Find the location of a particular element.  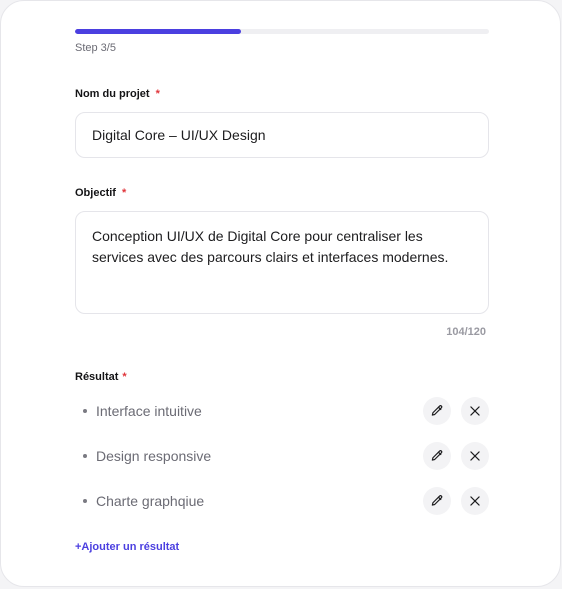

results-label: Résultat * is located at coordinates (101, 377).